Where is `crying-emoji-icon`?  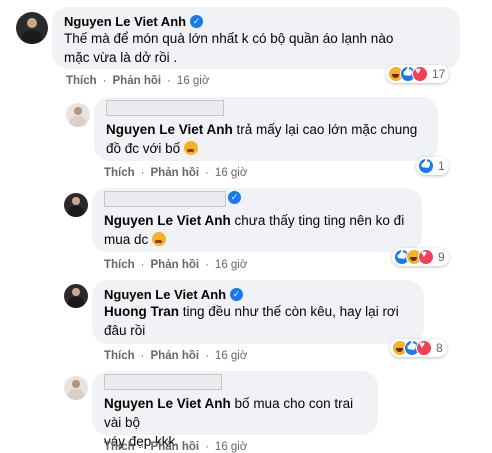 crying-emoji-icon is located at coordinates (159, 239).